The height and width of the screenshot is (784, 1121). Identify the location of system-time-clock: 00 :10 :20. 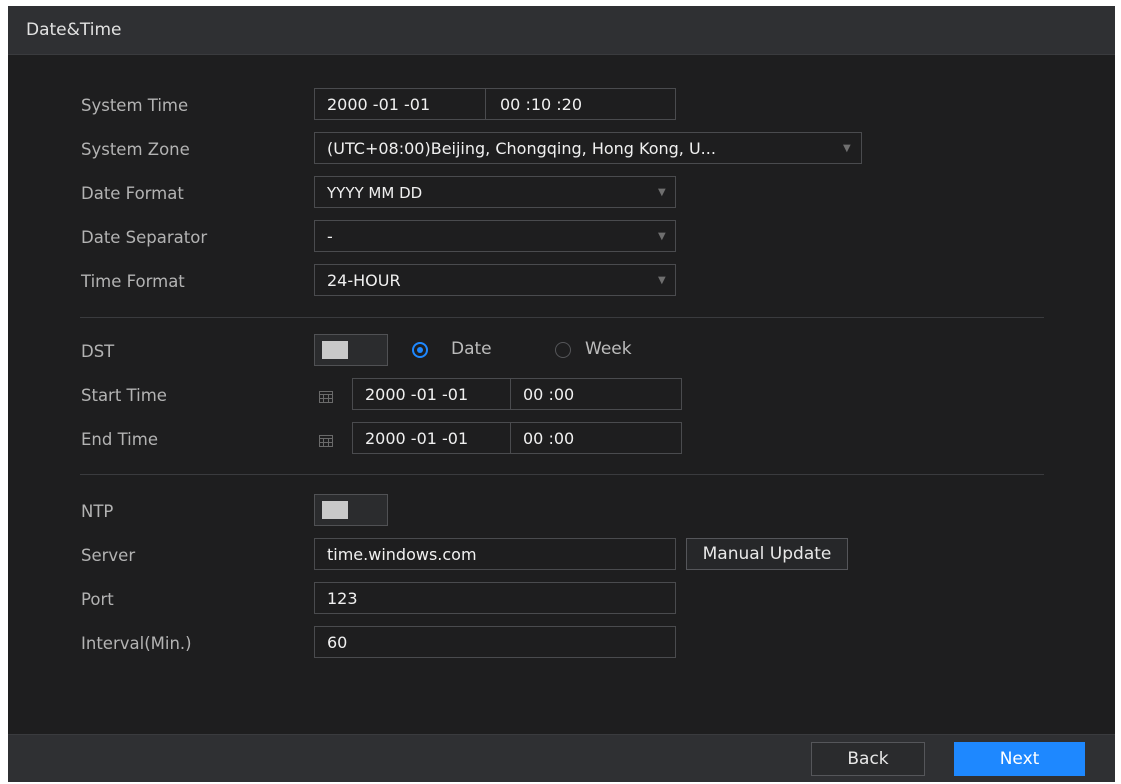
(541, 104).